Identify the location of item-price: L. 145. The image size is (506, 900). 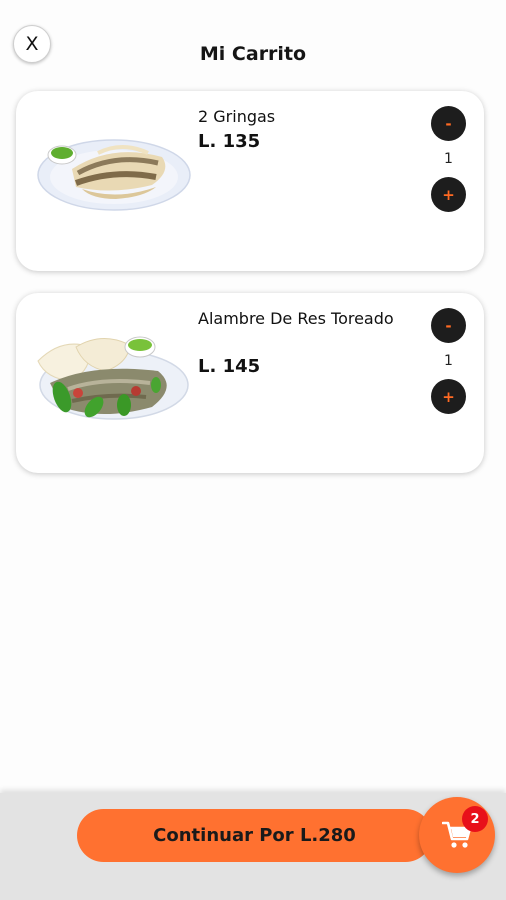
(229, 366).